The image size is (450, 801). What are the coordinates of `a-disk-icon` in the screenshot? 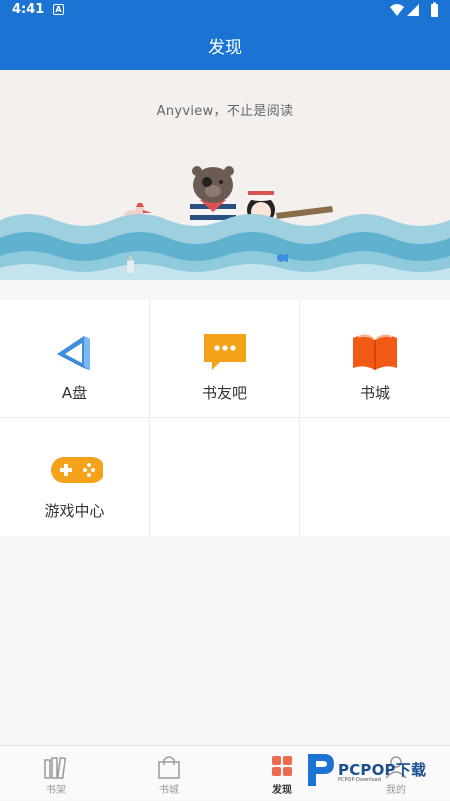 It's located at (73, 353).